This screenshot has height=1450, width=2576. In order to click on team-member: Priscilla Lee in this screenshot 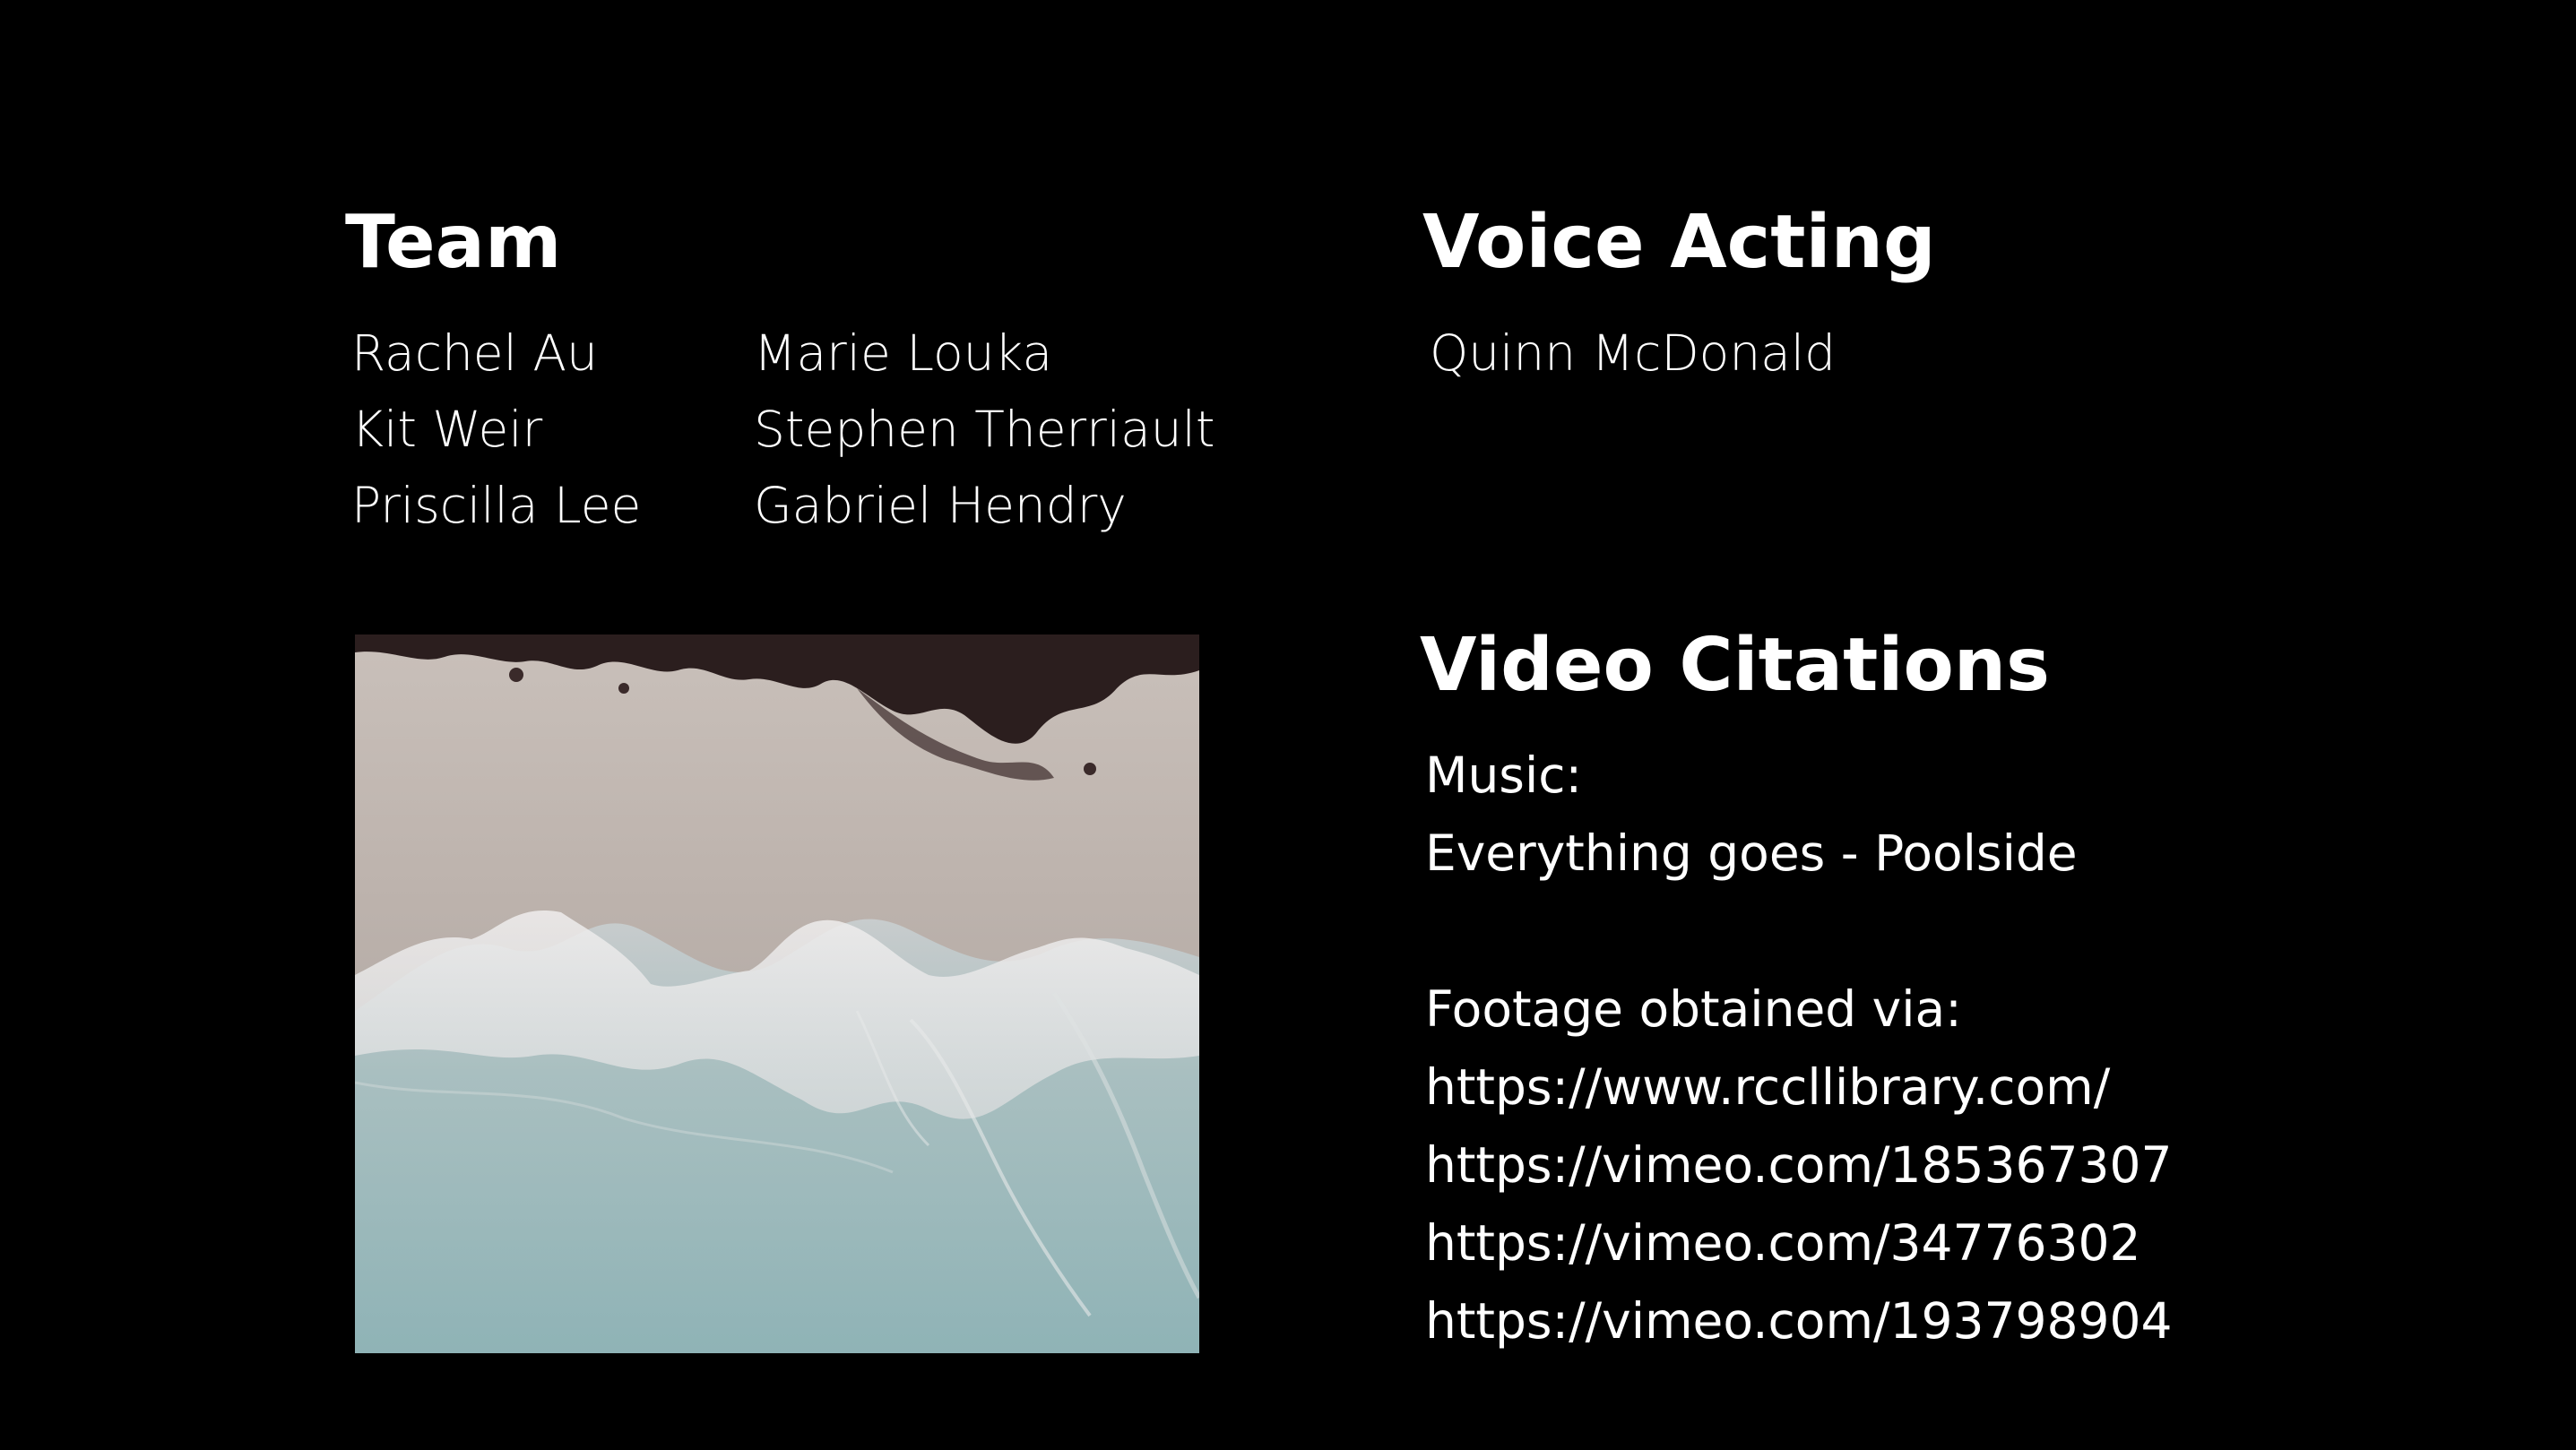, I will do `click(496, 505)`.